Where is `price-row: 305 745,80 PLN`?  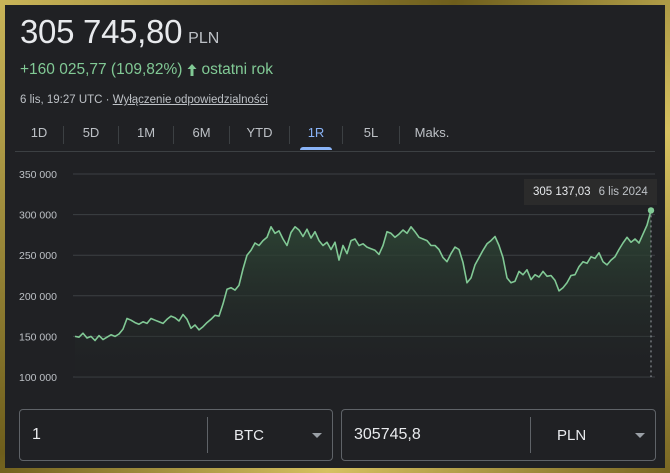 price-row: 305 745,80 PLN is located at coordinates (119, 32).